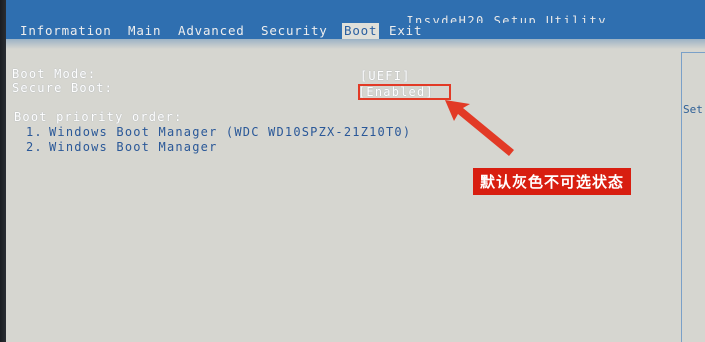  Describe the element at coordinates (552, 181) in the screenshot. I see `annotation-label: 默认灰色不可选状态` at that location.